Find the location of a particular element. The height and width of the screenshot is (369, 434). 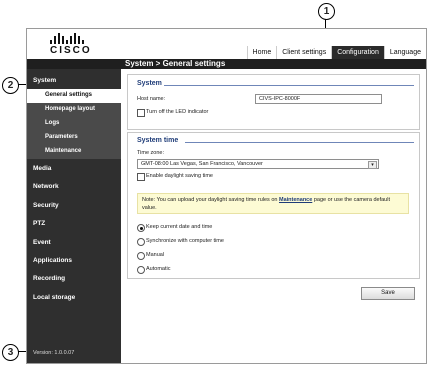

system-group-rule is located at coordinates (289, 85).